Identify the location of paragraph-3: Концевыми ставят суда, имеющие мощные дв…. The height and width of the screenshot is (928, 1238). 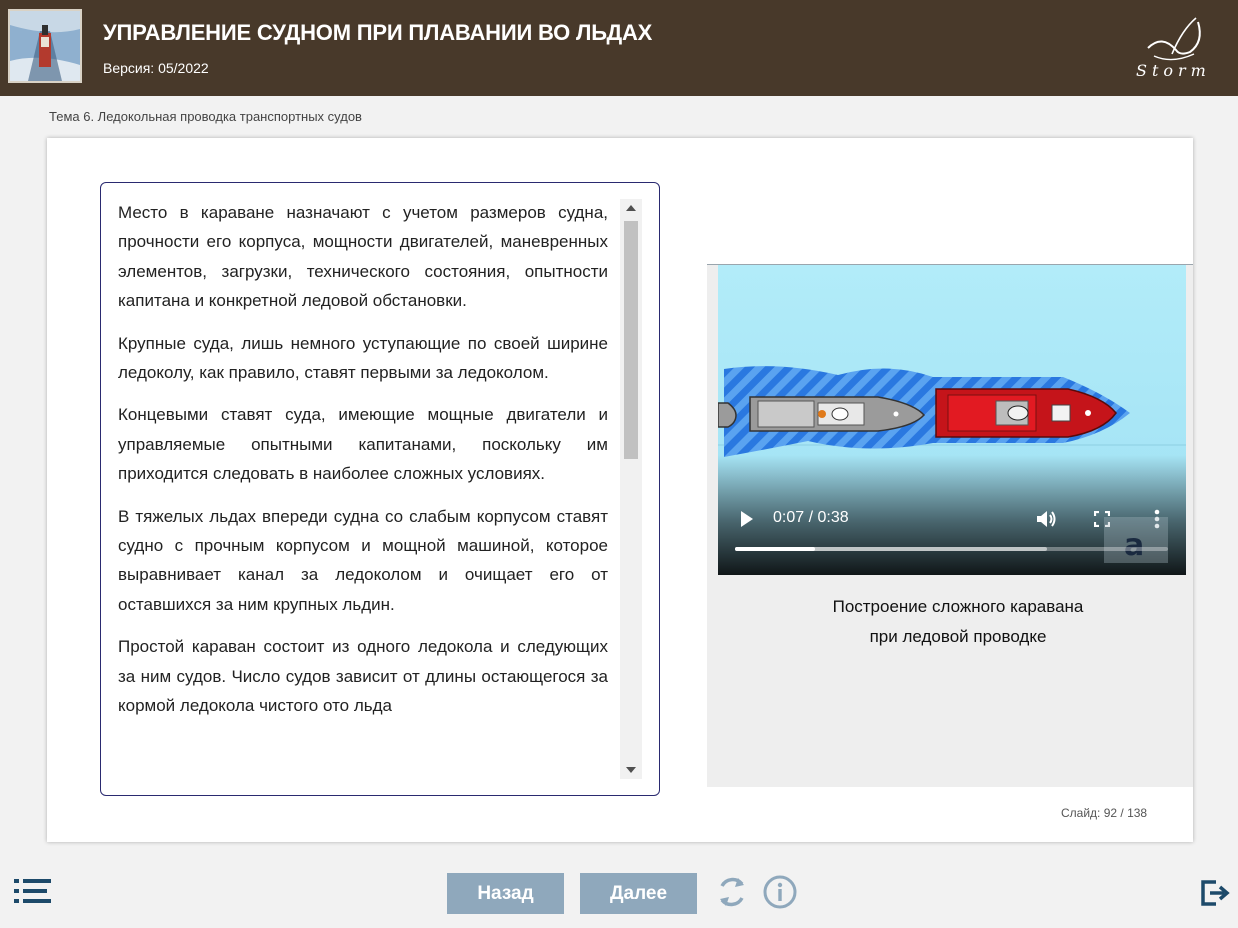
(363, 444).